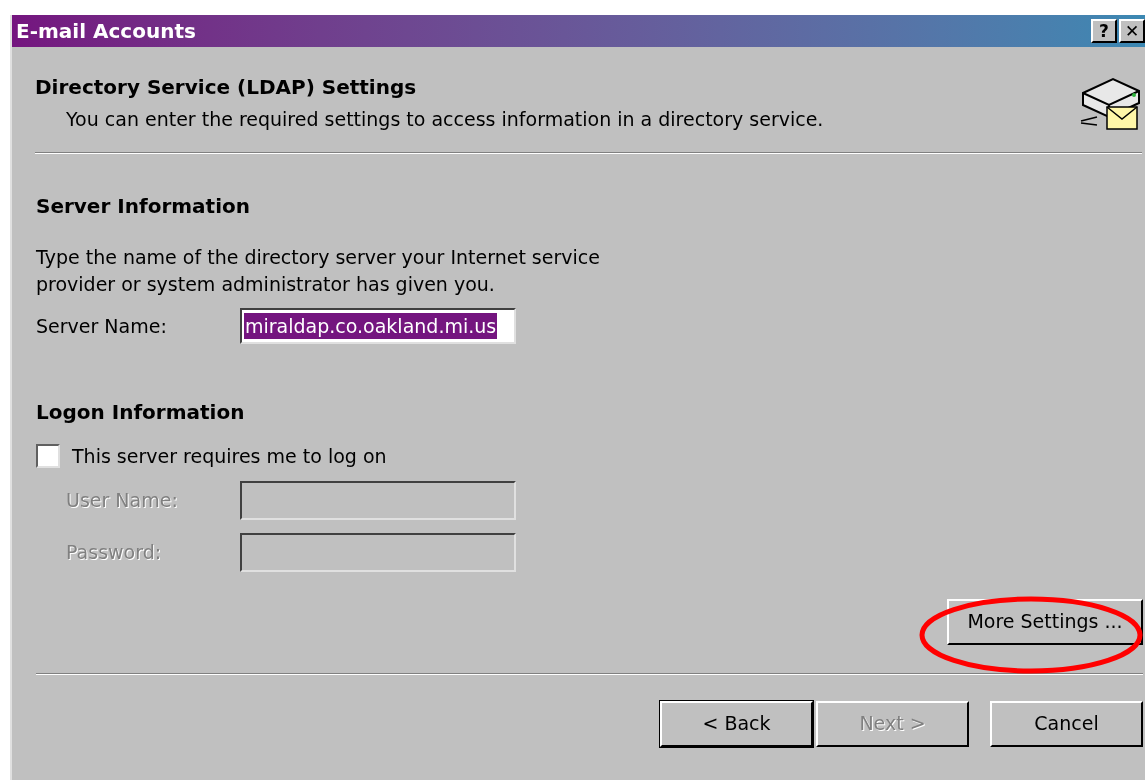  I want to click on checkbox-label: This server requires me to log on, so click(229, 456).